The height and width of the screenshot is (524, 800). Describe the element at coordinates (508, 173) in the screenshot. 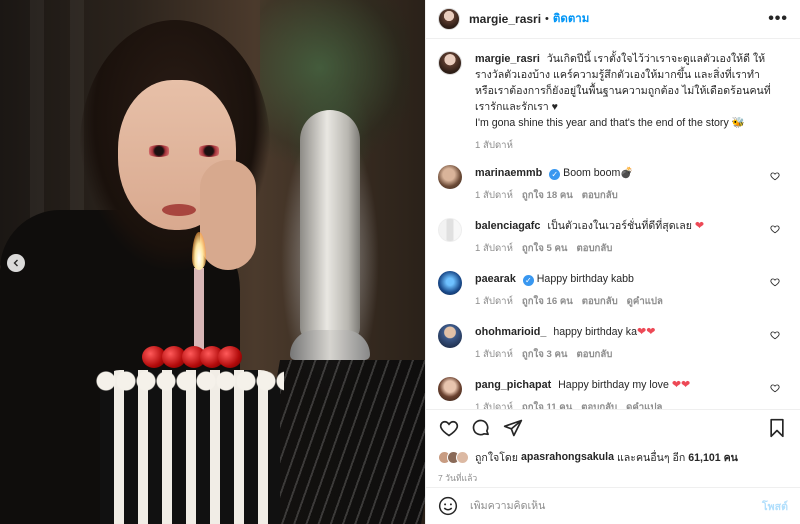

I see `commenter-username: marinaemmb` at that location.